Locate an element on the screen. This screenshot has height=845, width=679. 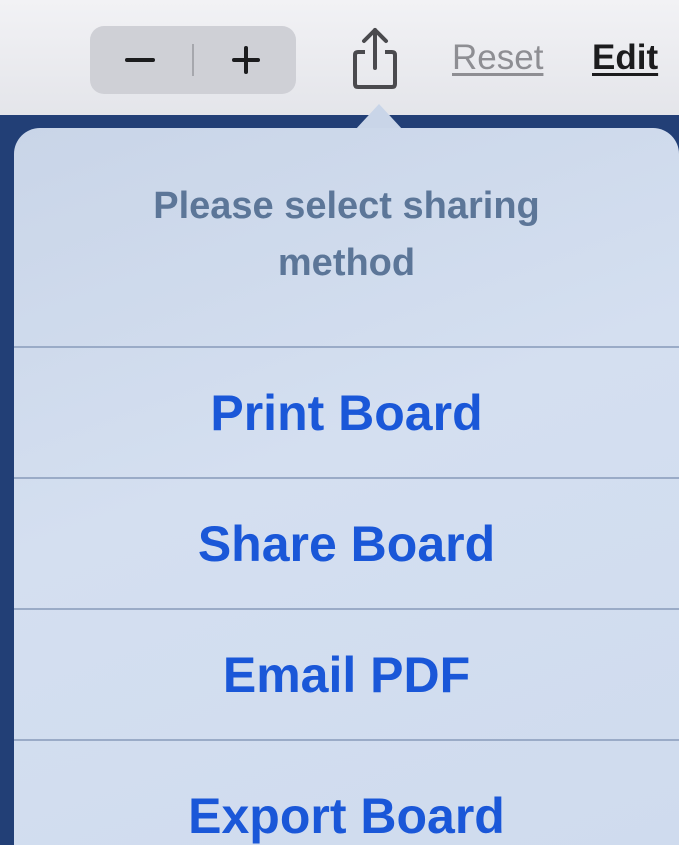
popover-title: Please select sharing method is located at coordinates (346, 234).